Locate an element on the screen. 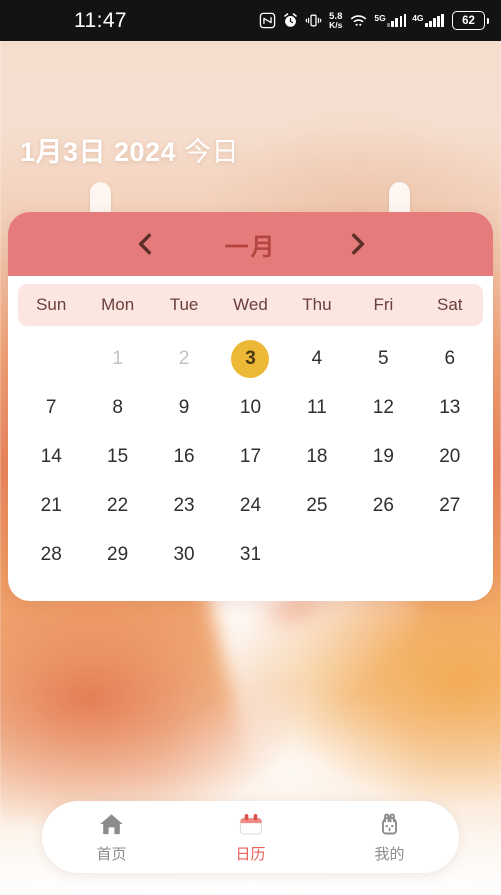  calendar-day: 9 is located at coordinates (184, 407).